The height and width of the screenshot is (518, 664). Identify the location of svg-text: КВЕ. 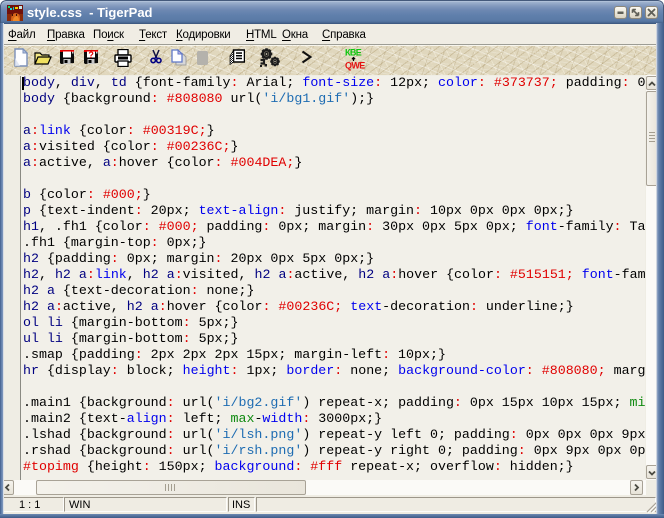
(353, 53).